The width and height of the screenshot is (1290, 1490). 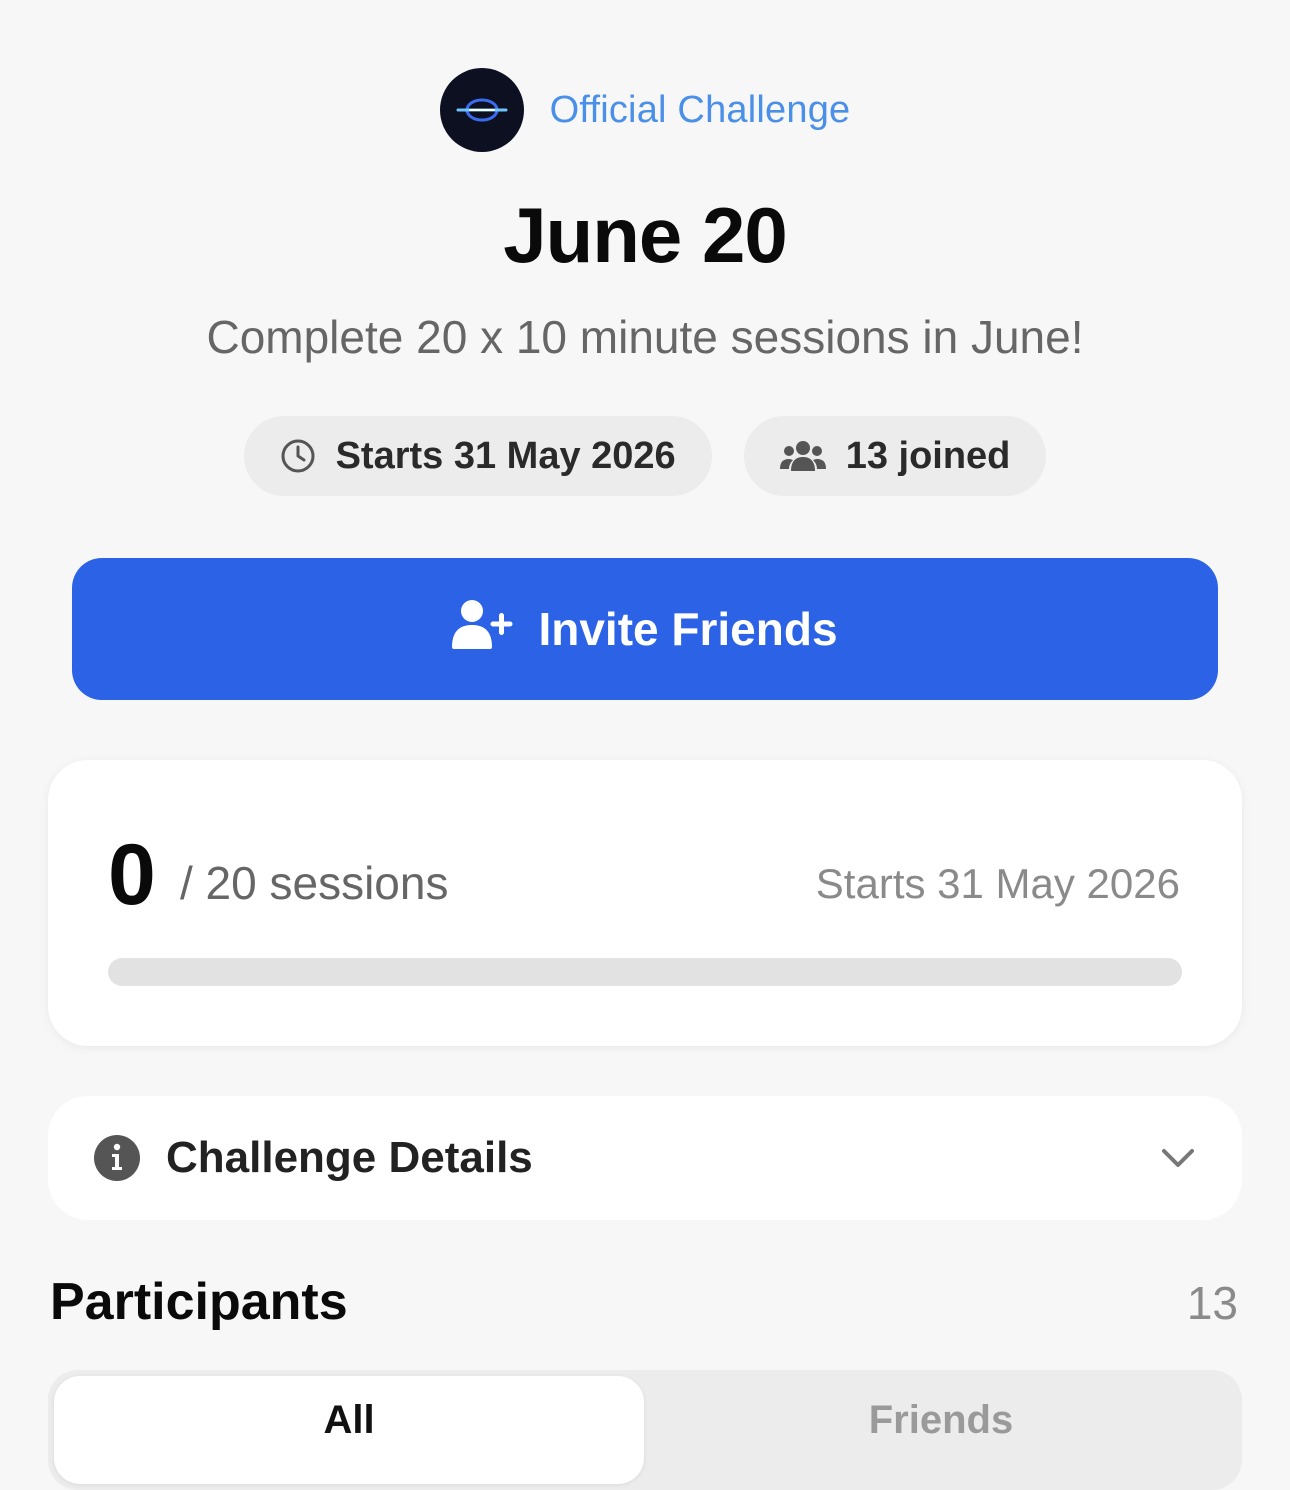 I want to click on tab-friends: Friends, so click(x=941, y=1430).